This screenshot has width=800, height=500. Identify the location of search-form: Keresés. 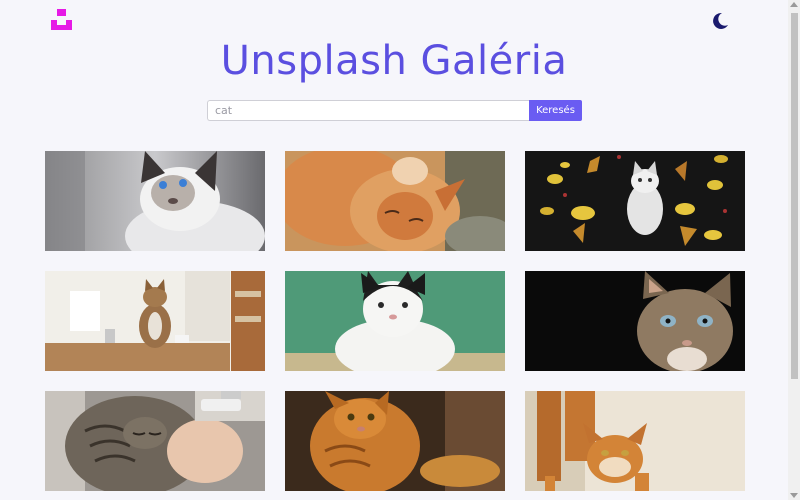
(394, 110).